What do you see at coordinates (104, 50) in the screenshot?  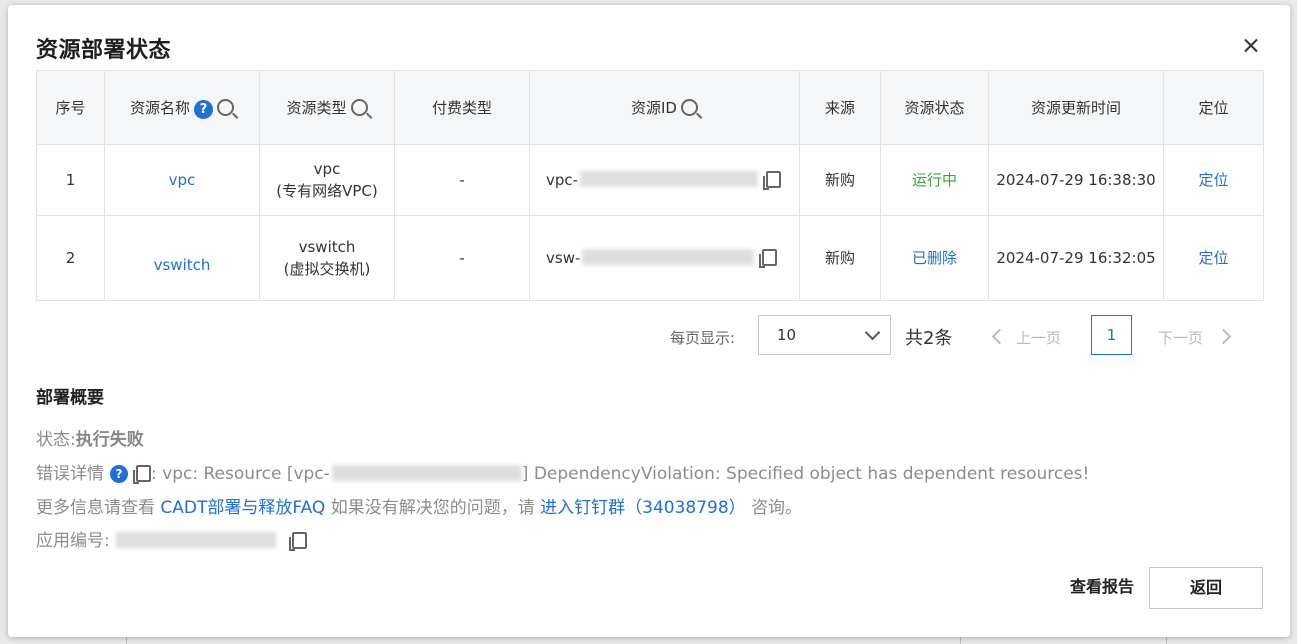 I see `dialog-title: 资源部署状态` at bounding box center [104, 50].